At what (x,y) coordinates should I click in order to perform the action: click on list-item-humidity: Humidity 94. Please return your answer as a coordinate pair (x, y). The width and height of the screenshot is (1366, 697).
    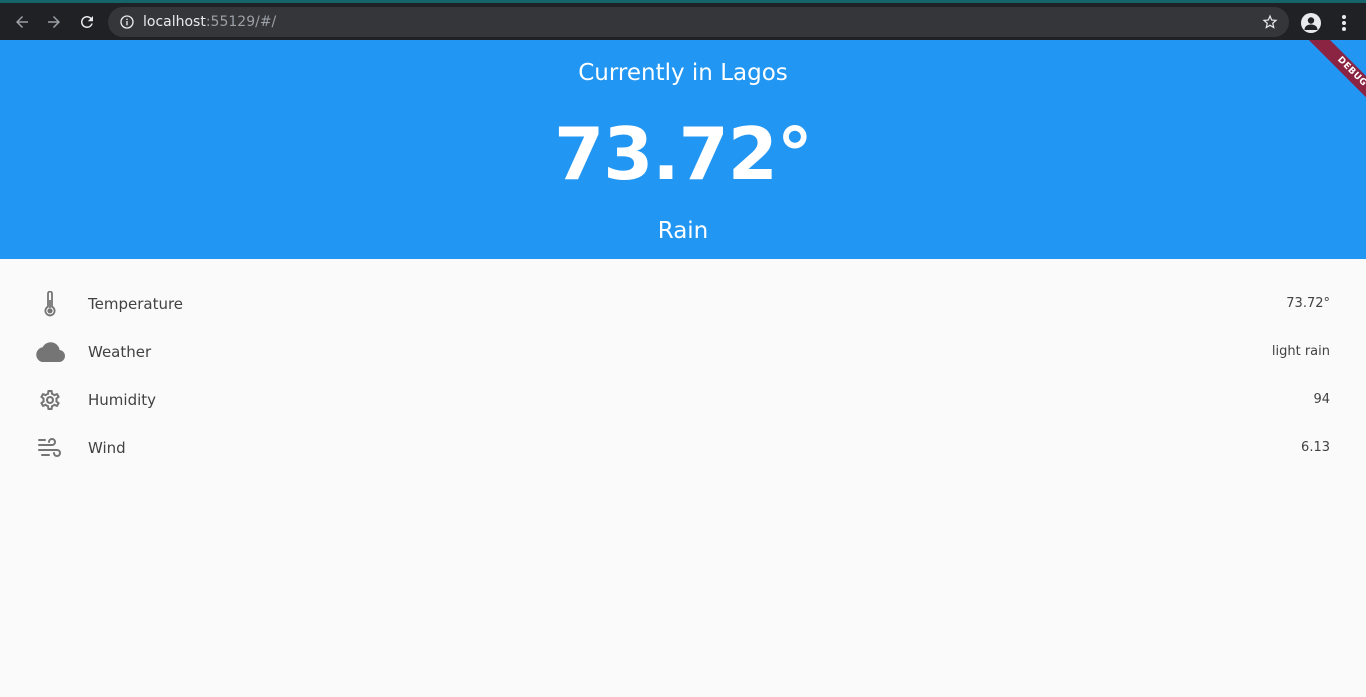
    Looking at the image, I should click on (683, 400).